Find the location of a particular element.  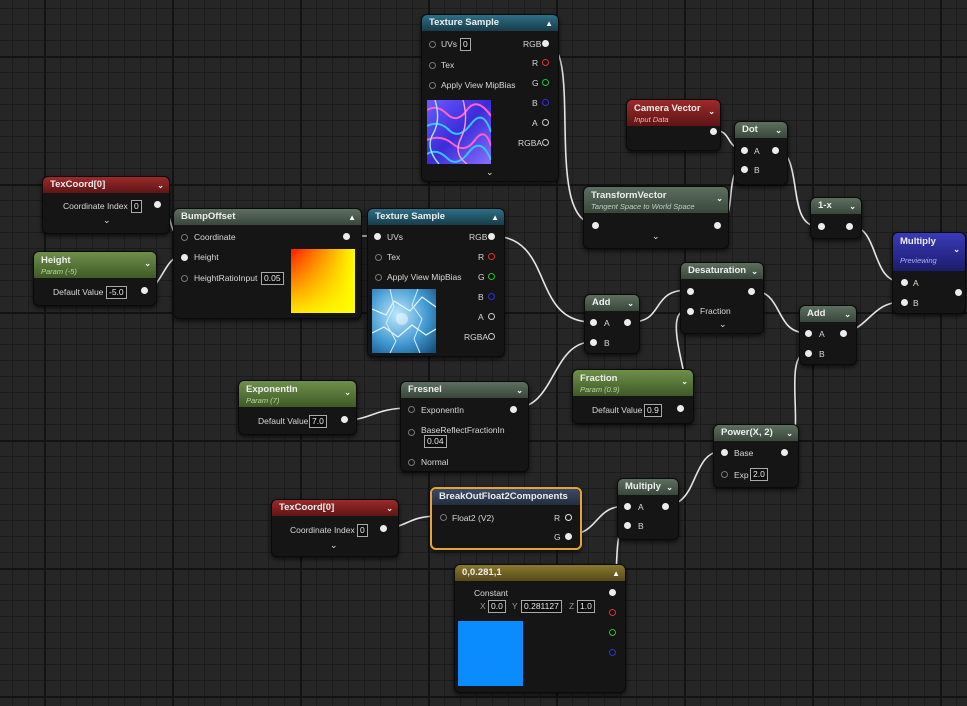

base-reflect-field: 0.04 is located at coordinates (435, 441).